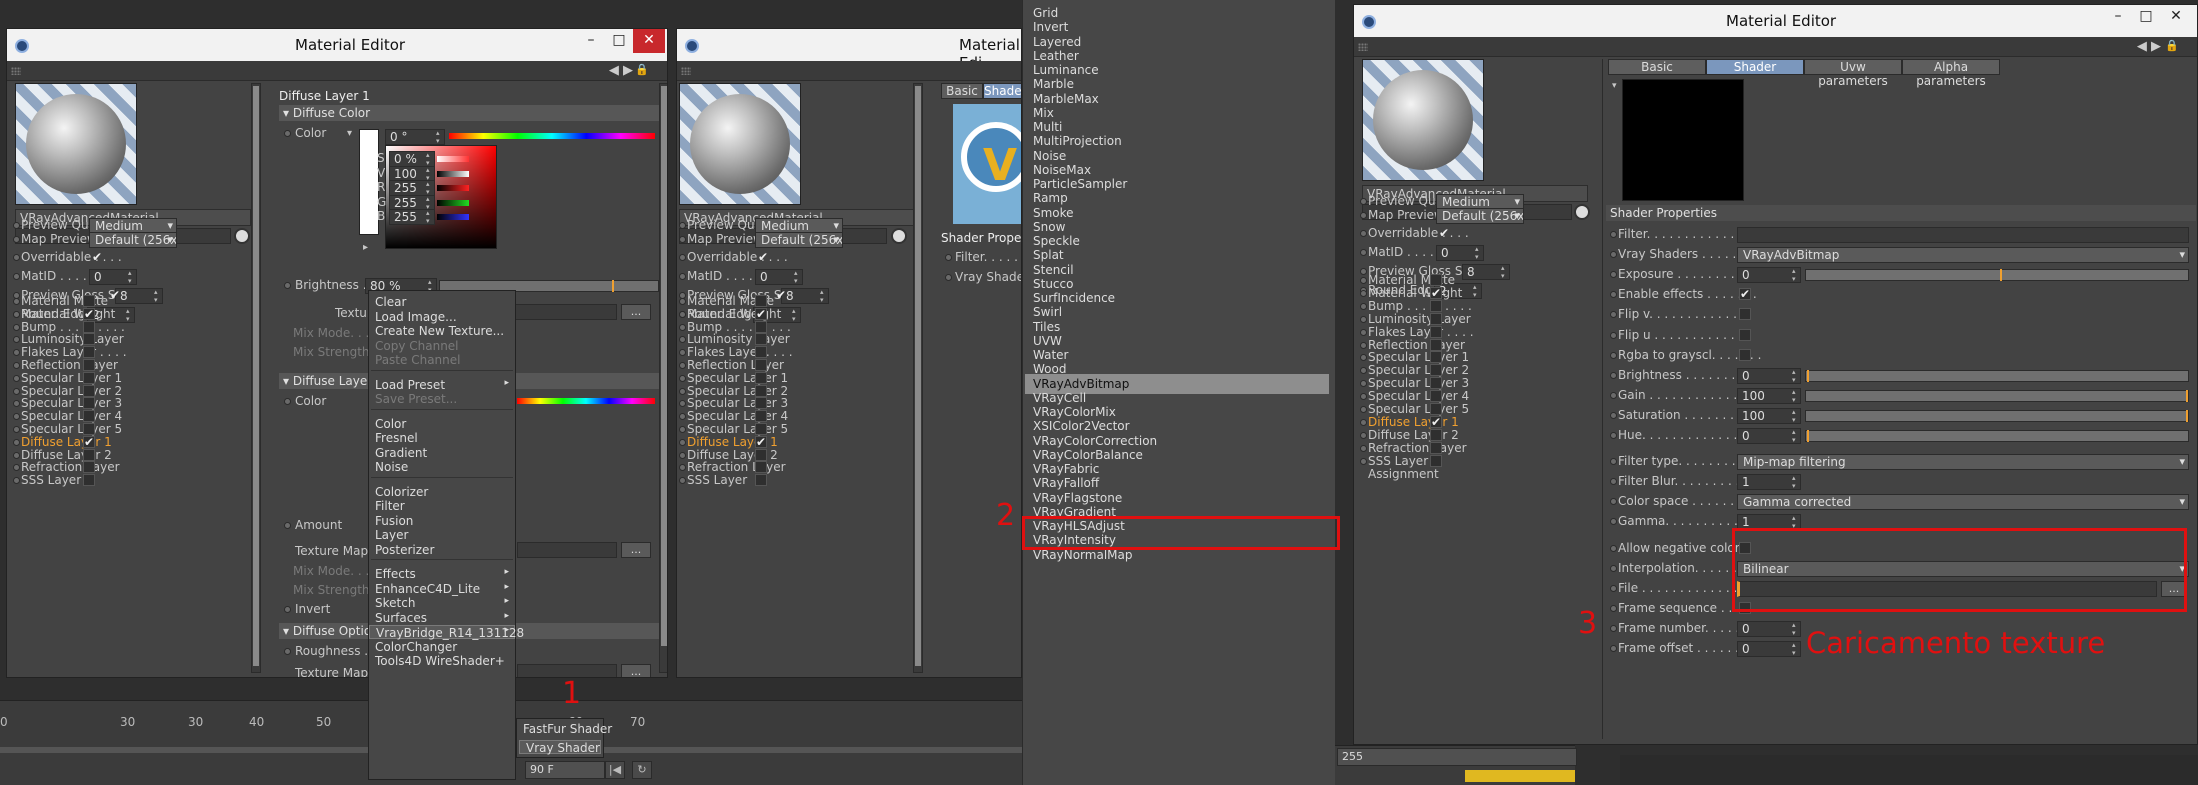 The image size is (2198, 785). What do you see at coordinates (115, 295) in the screenshot?
I see `gloss-check: ✔` at bounding box center [115, 295].